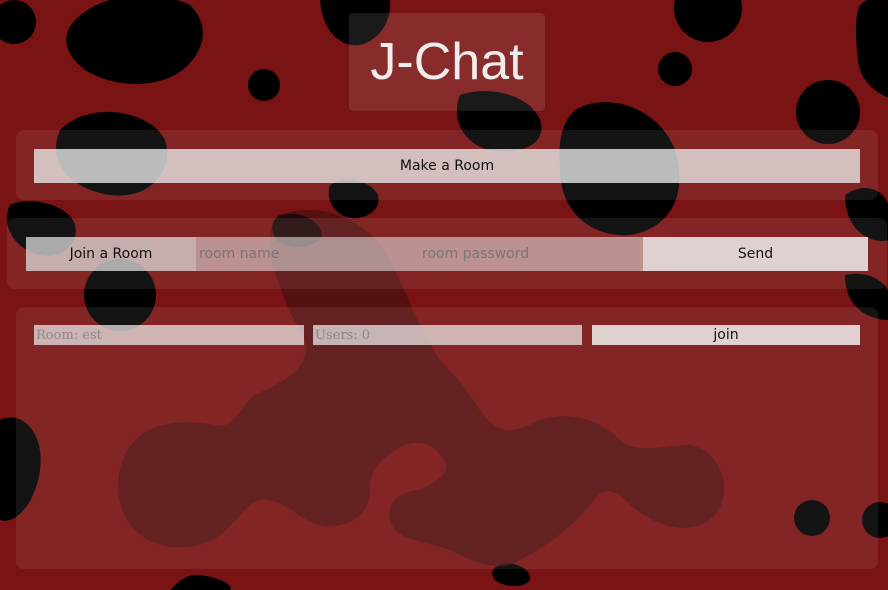 The height and width of the screenshot is (590, 888). Describe the element at coordinates (447, 335) in the screenshot. I see `room-users-field: Users: 0` at that location.